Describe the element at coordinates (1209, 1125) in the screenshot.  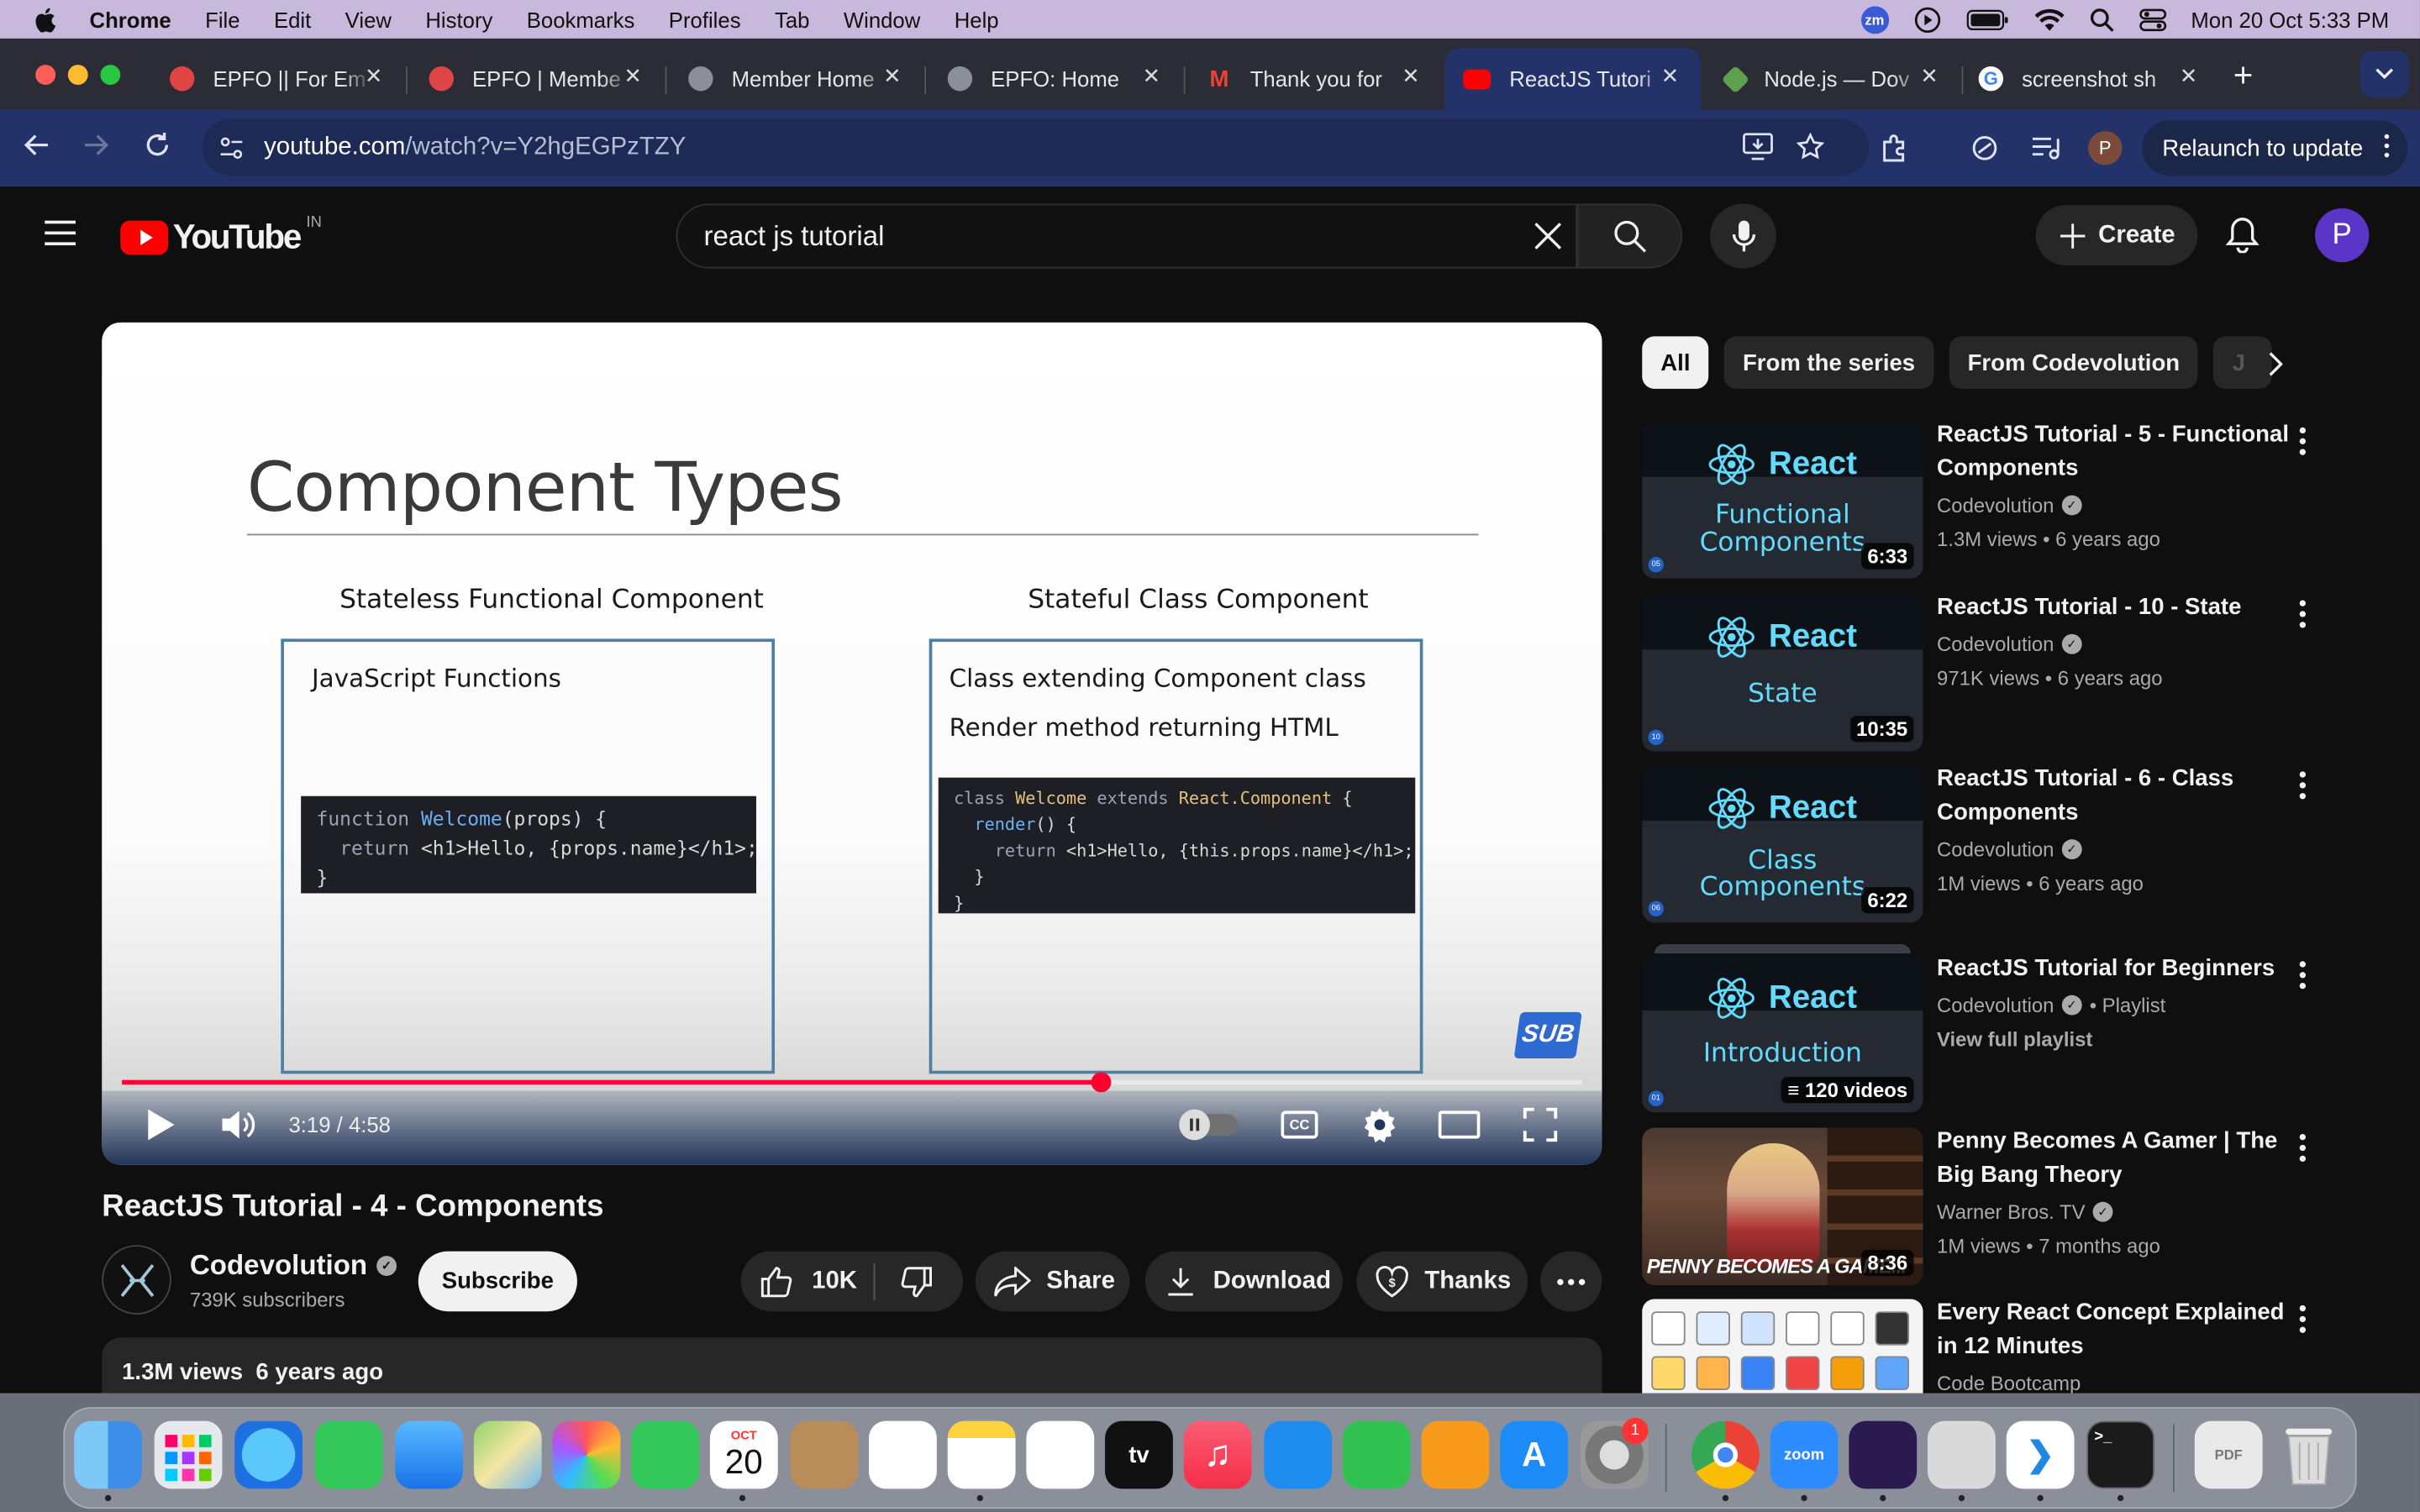
I see `autoplay-toggle` at that location.